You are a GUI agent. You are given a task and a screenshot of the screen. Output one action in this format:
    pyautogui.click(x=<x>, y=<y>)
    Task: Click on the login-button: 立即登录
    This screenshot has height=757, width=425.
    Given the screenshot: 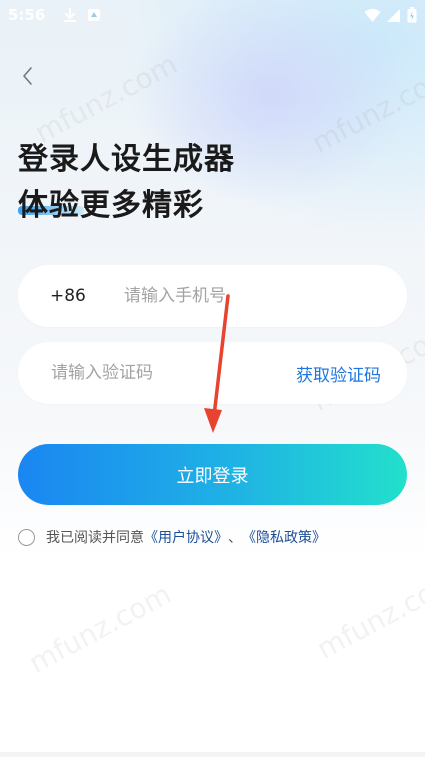 What is the action you would take?
    pyautogui.click(x=212, y=474)
    